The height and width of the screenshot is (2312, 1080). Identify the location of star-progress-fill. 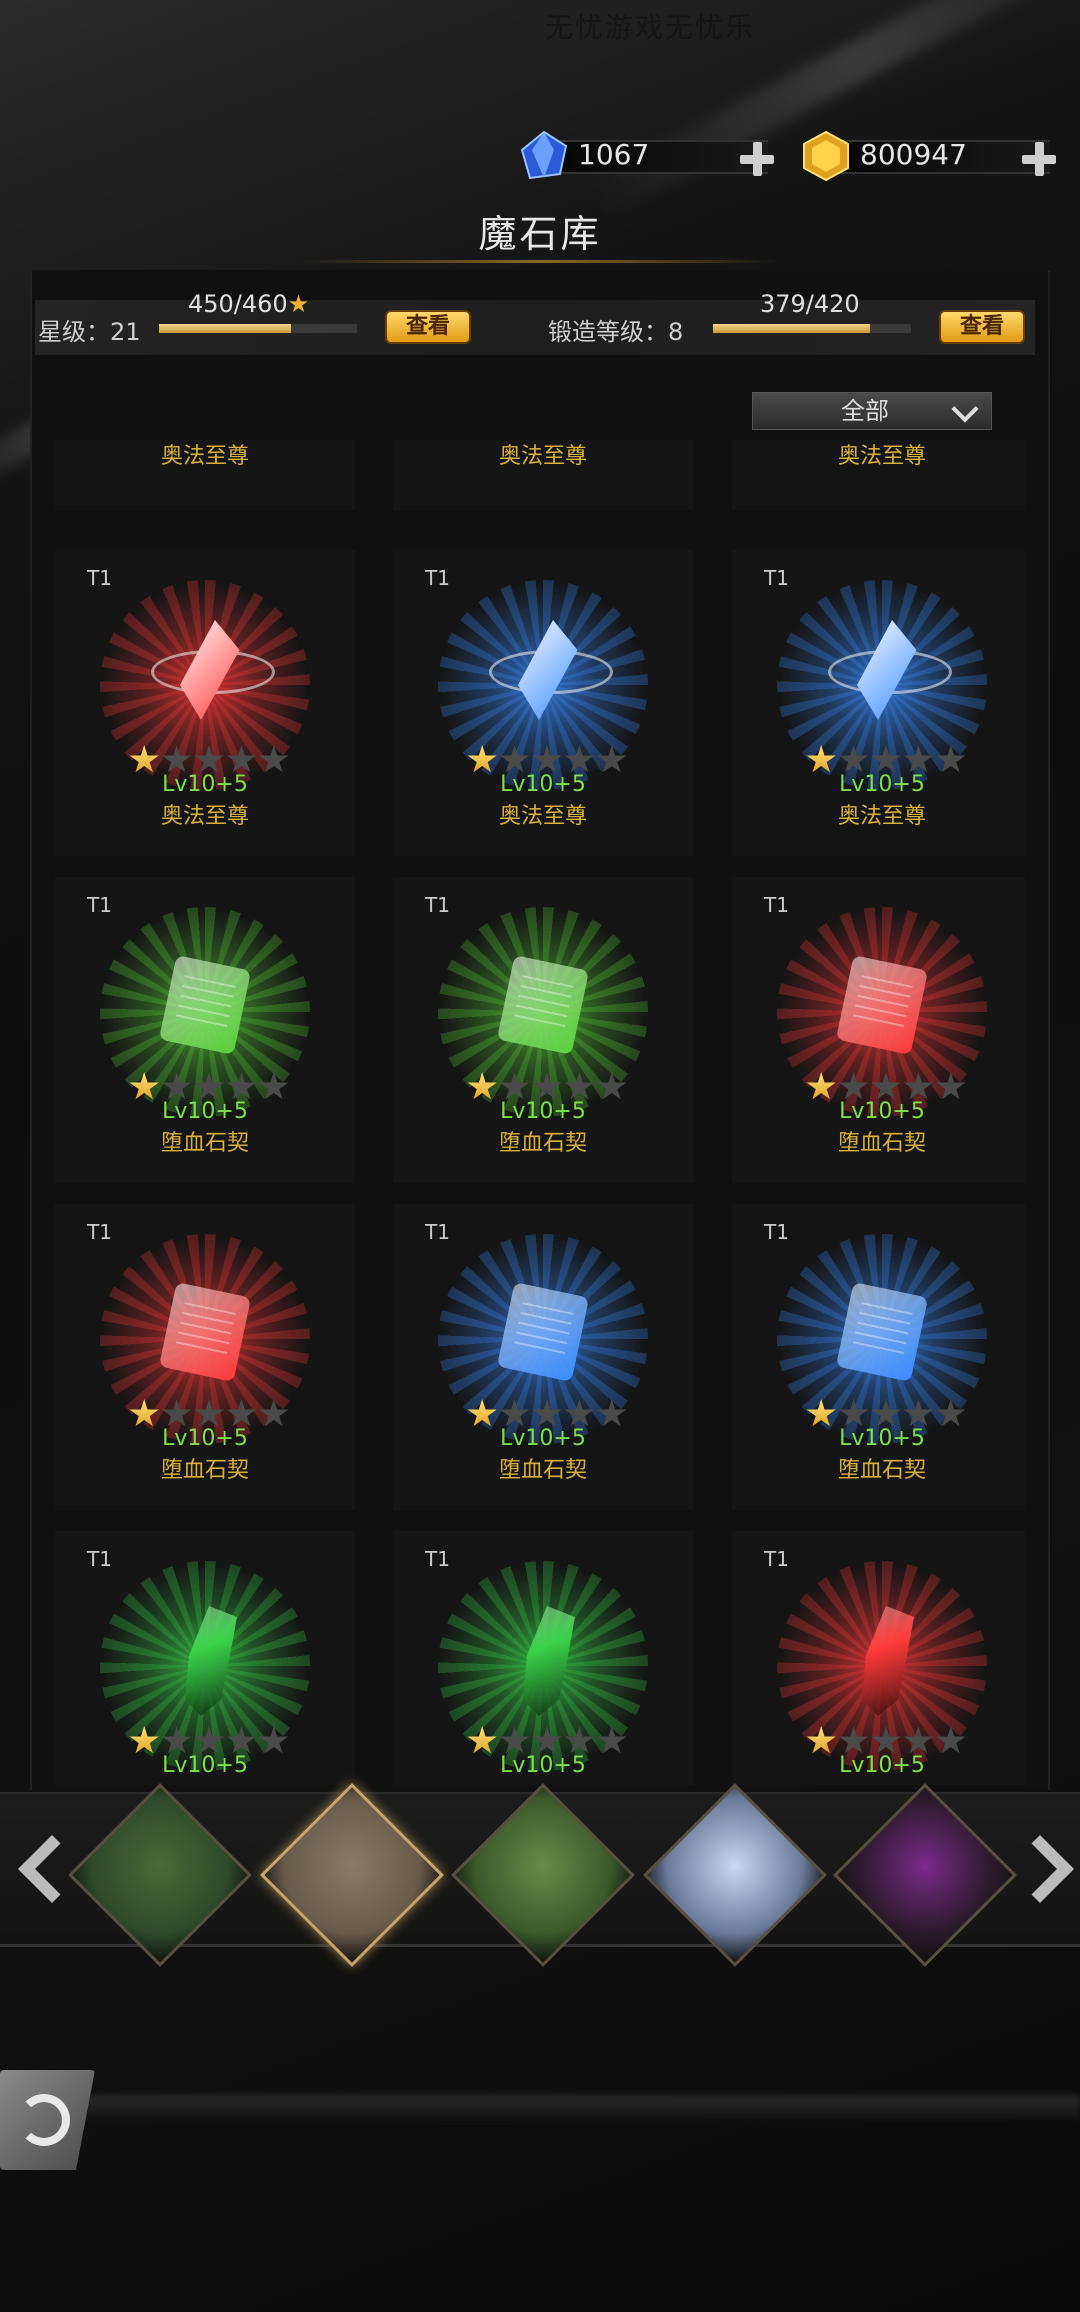
(225, 328).